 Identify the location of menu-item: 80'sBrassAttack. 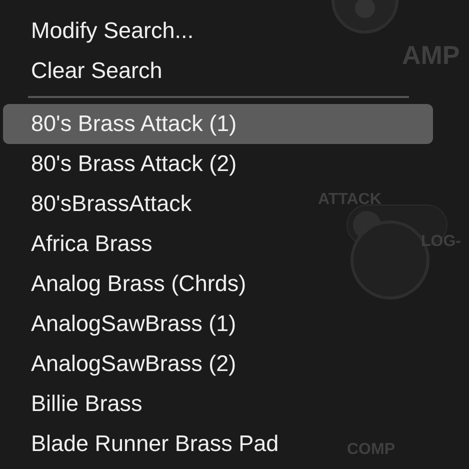
(100, 204).